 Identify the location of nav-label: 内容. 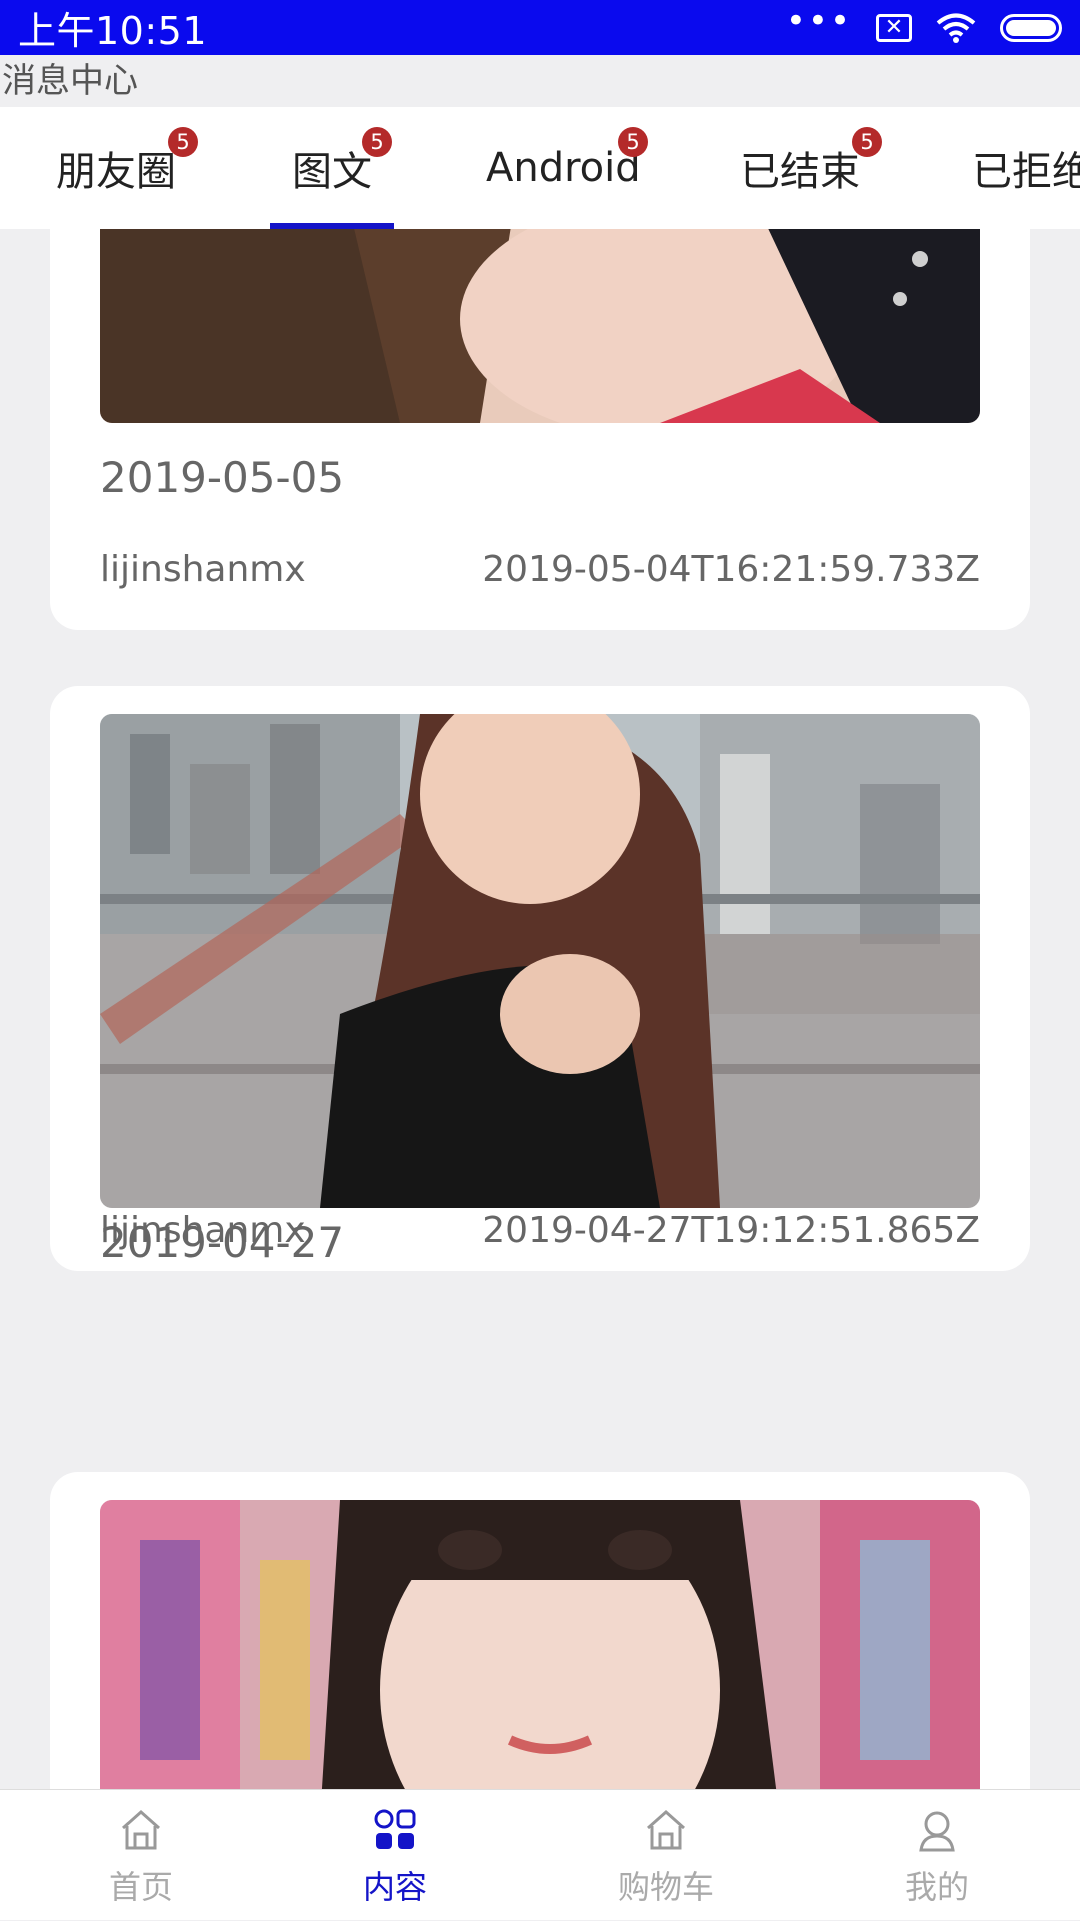
(394, 1887).